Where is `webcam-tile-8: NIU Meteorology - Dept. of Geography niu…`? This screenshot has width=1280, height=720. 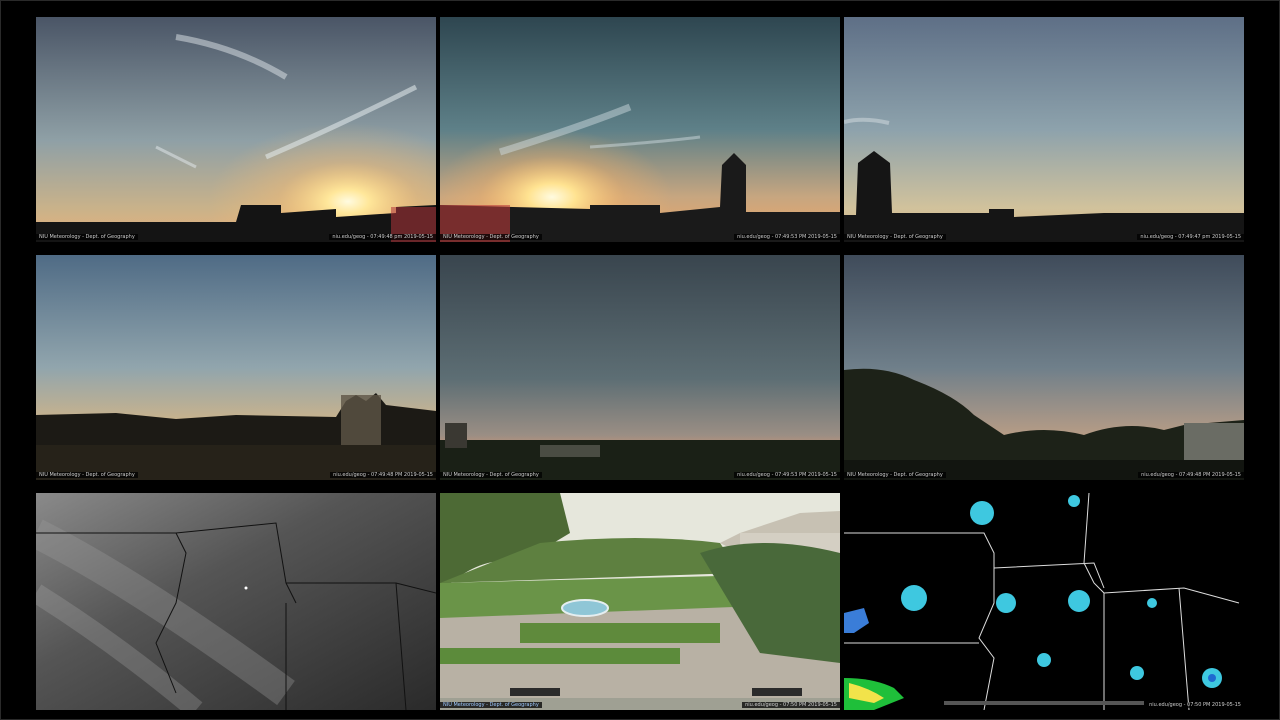
webcam-tile-8: NIU Meteorology - Dept. of Geography niu… is located at coordinates (640, 601).